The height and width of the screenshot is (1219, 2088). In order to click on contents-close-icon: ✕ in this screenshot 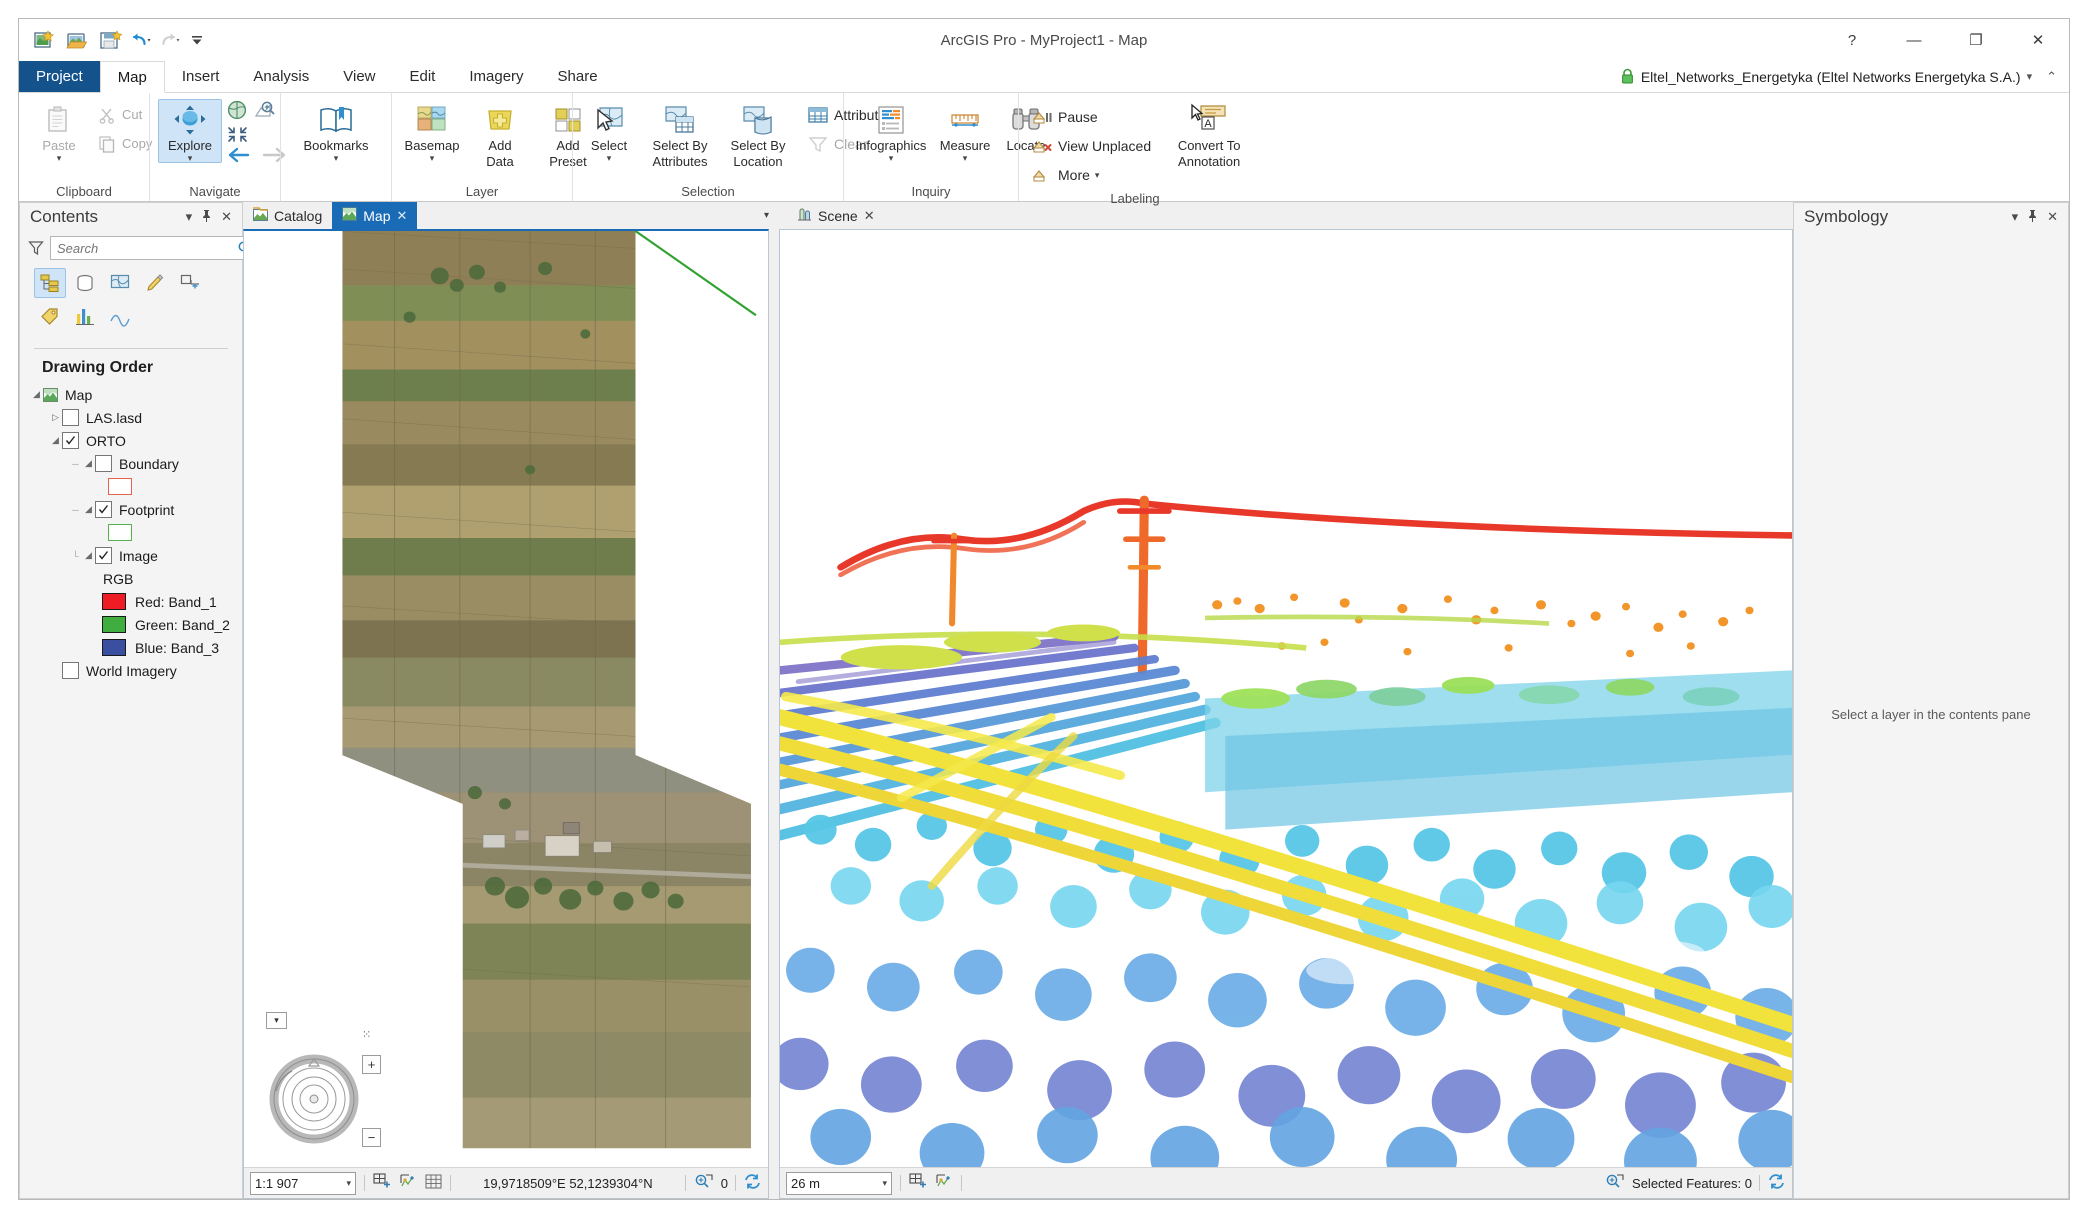, I will do `click(226, 217)`.